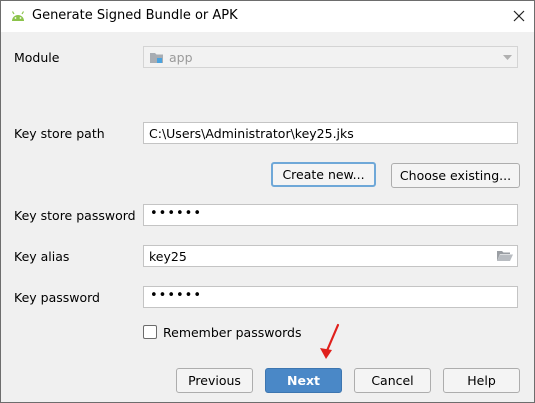 This screenshot has width=535, height=403. Describe the element at coordinates (18, 16) in the screenshot. I see `android-icon` at that location.